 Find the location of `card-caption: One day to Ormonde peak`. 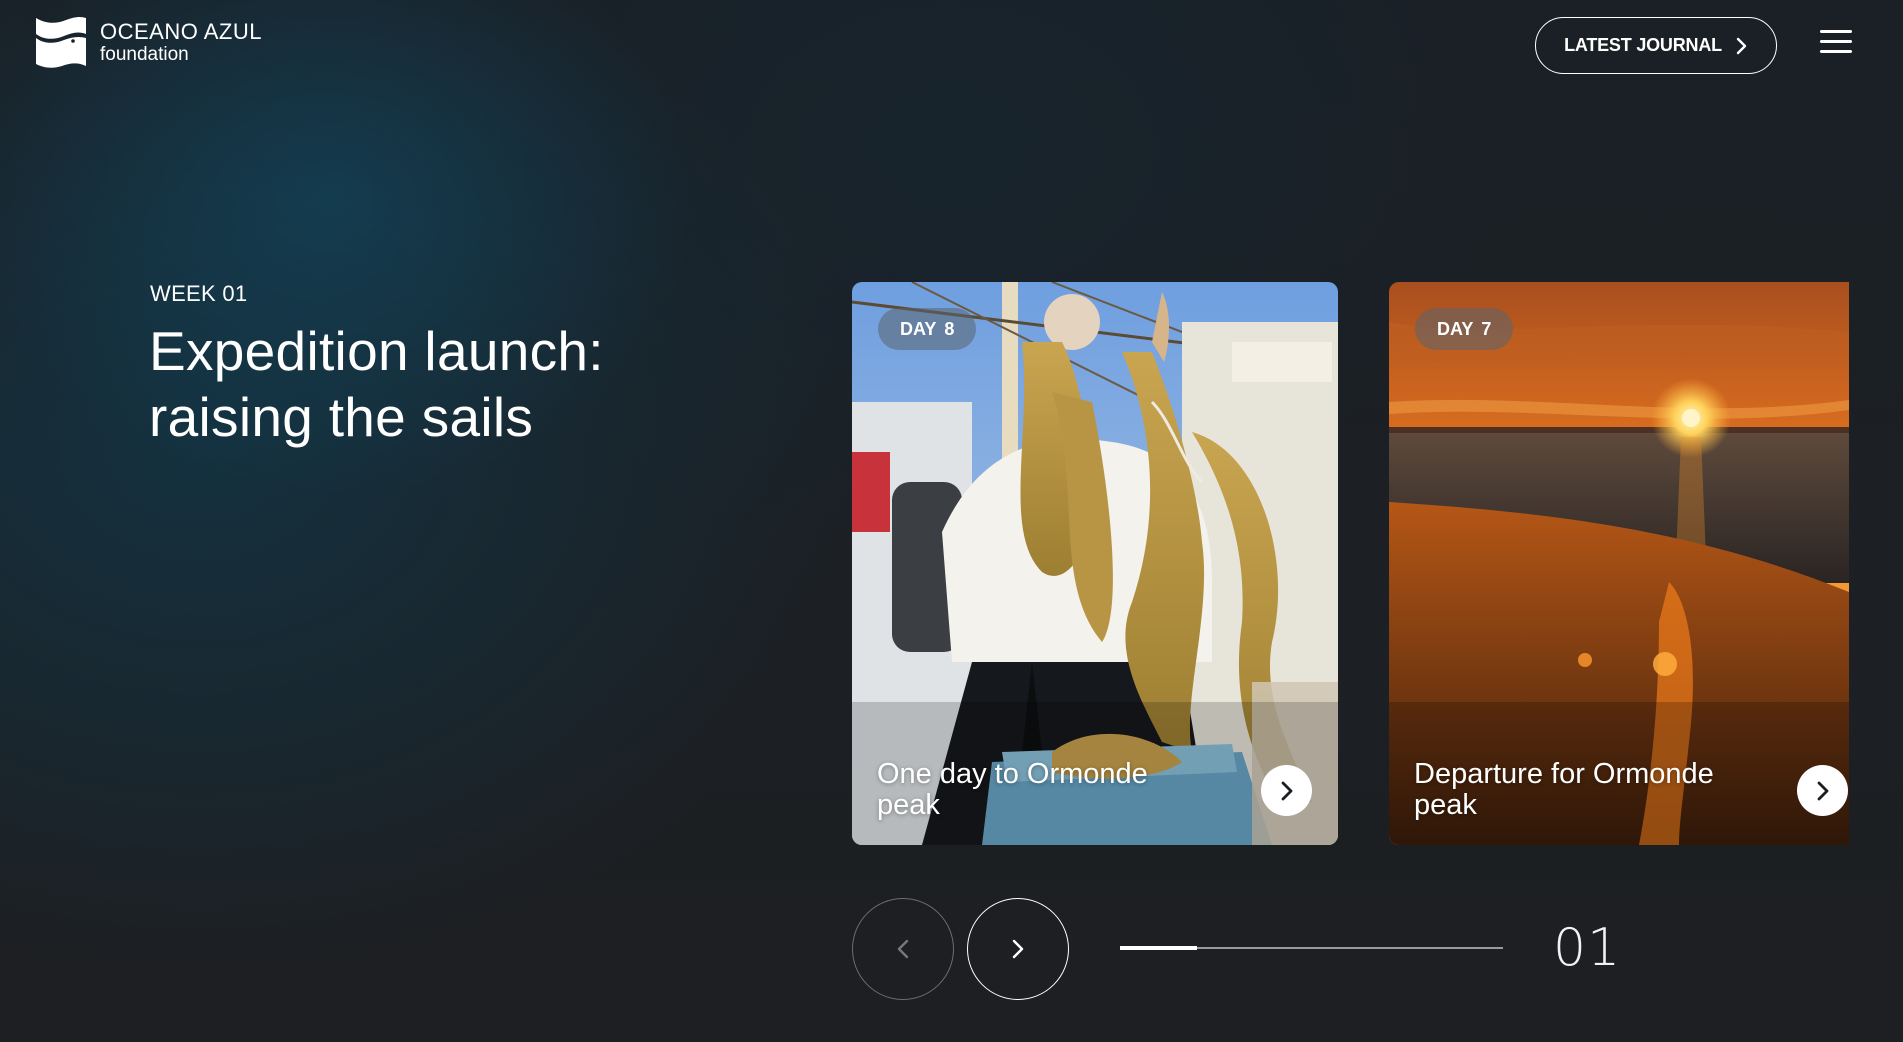

card-caption: One day to Ormonde peak is located at coordinates (1012, 789).